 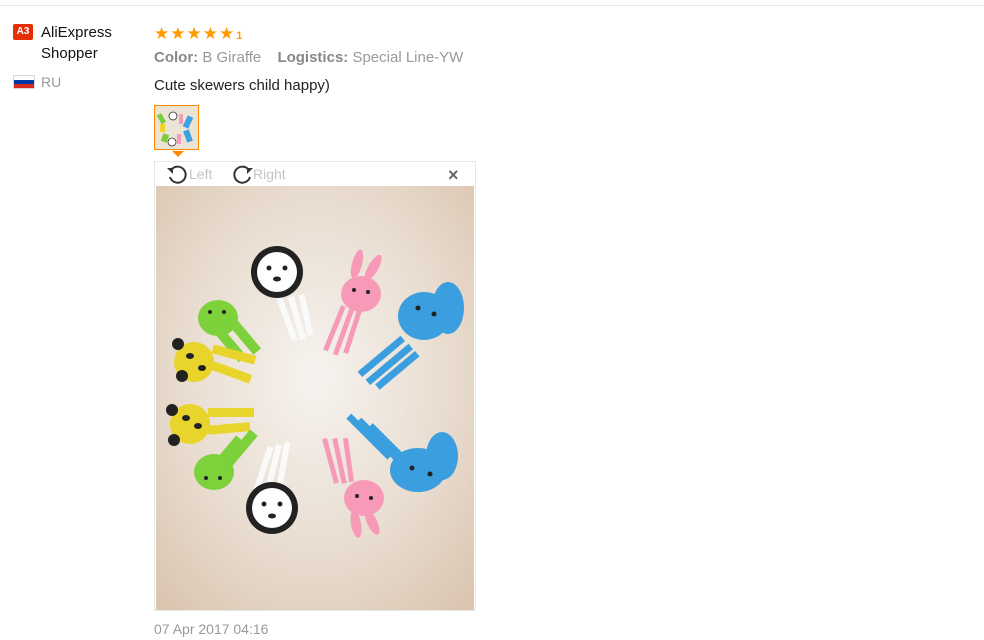 I want to click on color-attr-key: Color:, so click(x=176, y=57).